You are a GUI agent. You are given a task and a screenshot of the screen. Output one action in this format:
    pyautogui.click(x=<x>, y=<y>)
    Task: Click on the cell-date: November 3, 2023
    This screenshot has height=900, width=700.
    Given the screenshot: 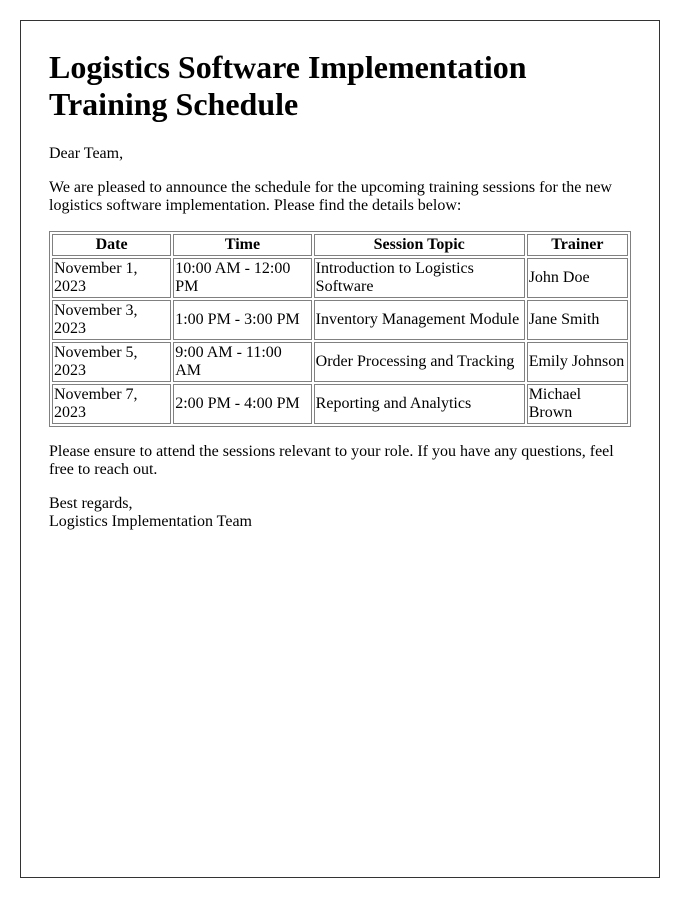 What is the action you would take?
    pyautogui.click(x=112, y=320)
    